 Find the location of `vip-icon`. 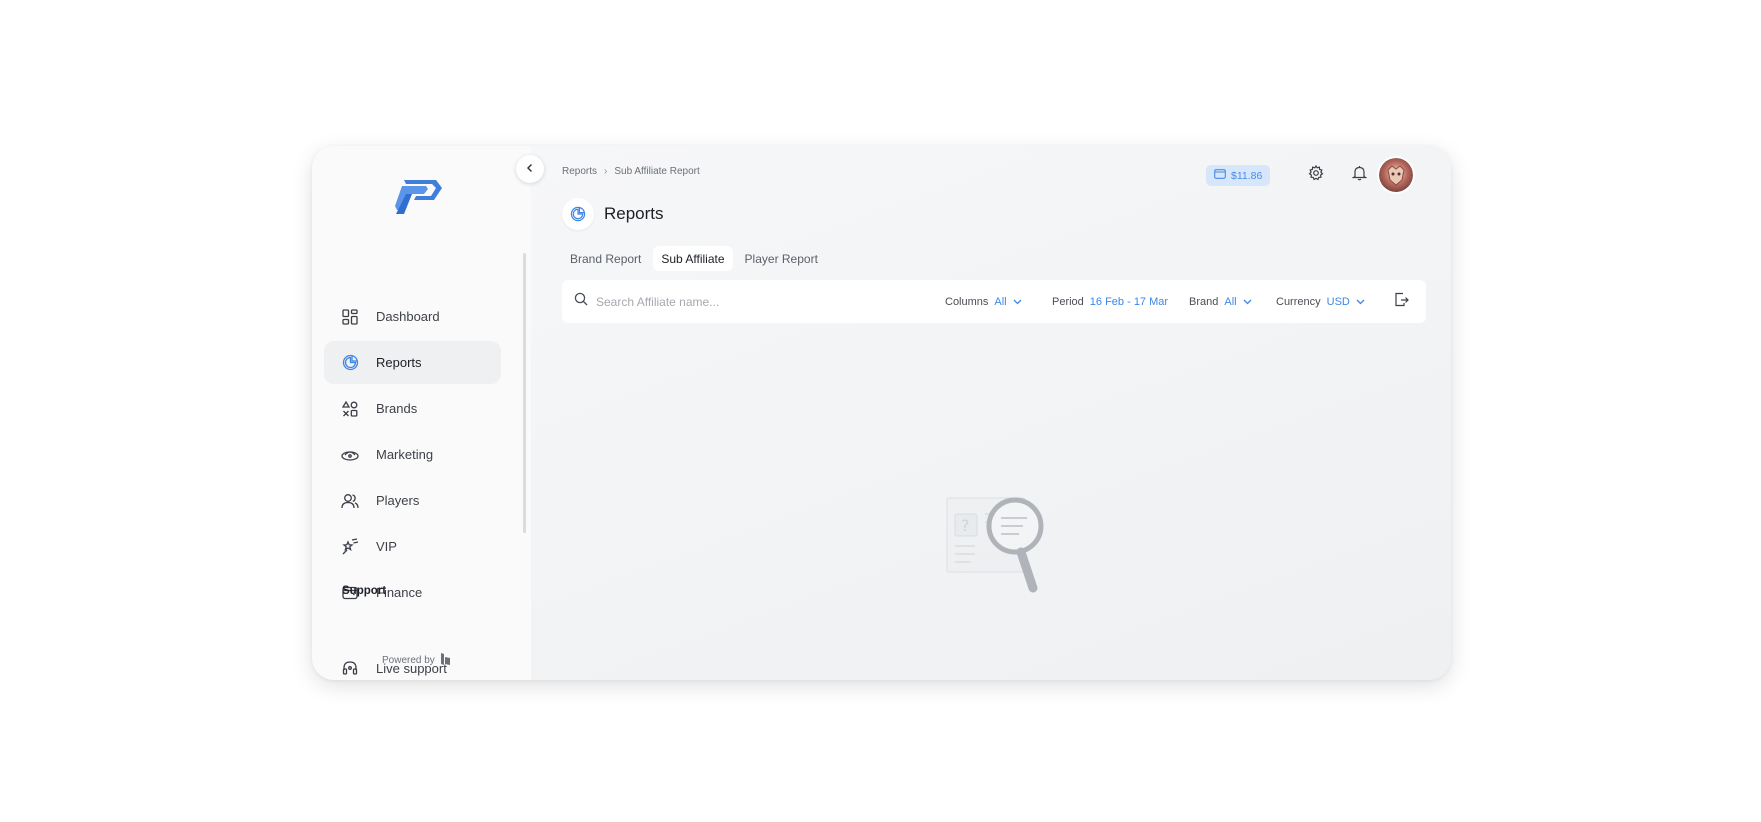

vip-icon is located at coordinates (350, 547).